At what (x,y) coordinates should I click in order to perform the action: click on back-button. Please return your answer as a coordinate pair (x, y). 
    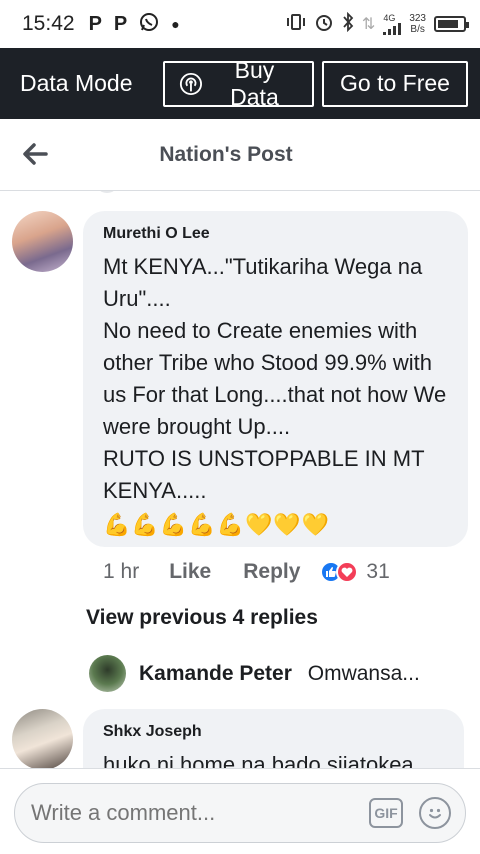
    Looking at the image, I should click on (35, 154).